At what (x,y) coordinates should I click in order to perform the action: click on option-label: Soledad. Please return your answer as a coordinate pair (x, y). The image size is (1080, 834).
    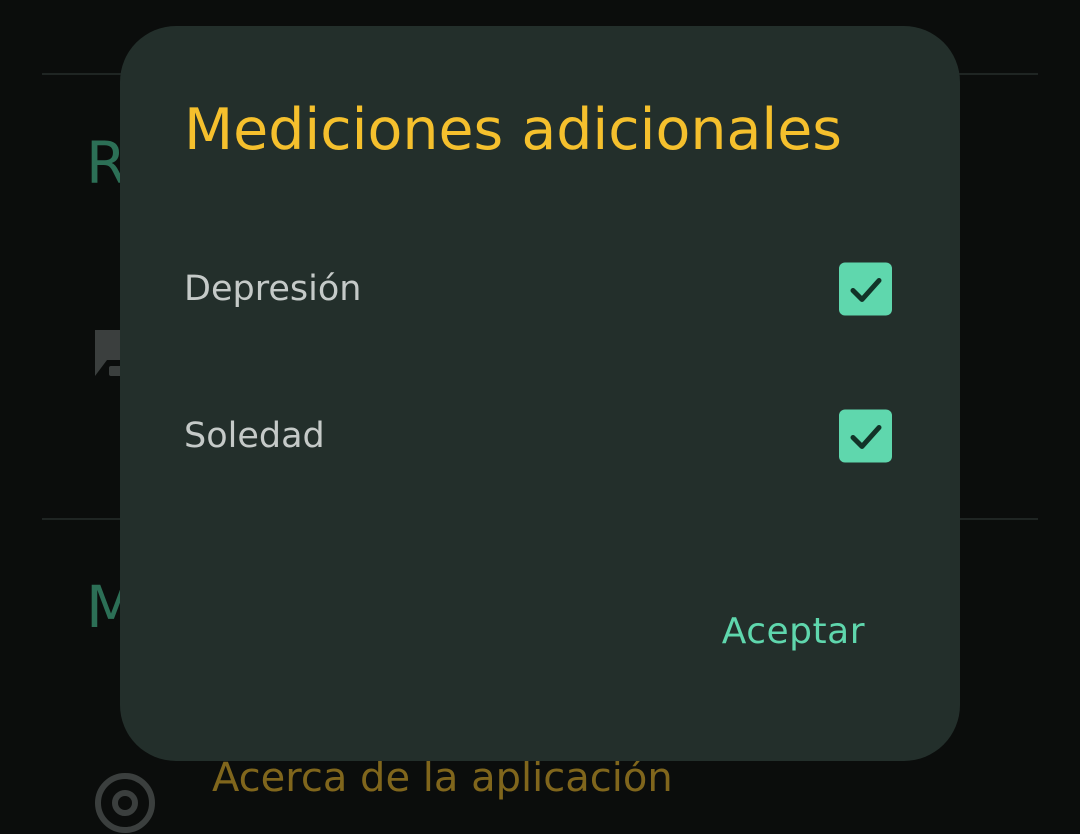
    Looking at the image, I should click on (254, 436).